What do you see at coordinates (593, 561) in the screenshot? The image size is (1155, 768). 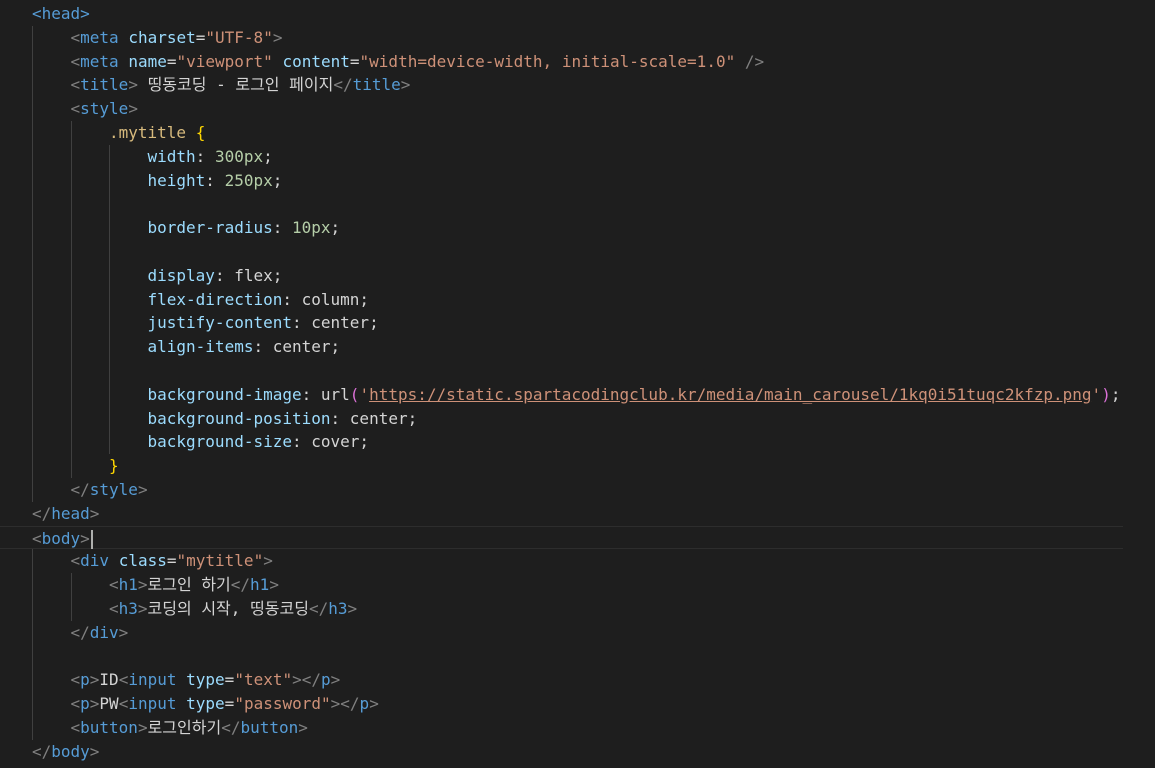 I see `code-line: <div class="mytitle">` at bounding box center [593, 561].